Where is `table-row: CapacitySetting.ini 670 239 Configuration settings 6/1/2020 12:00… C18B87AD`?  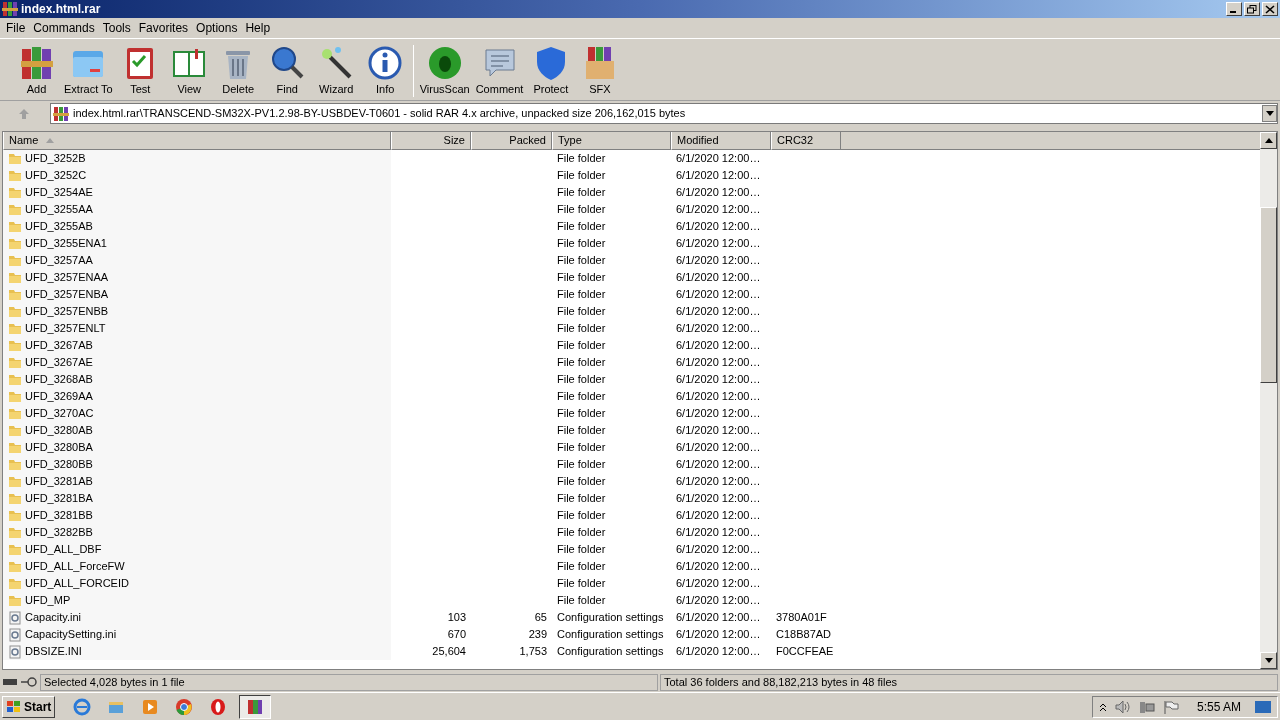 table-row: CapacitySetting.ini 670 239 Configuration settings 6/1/2020 12:00… C18B87AD is located at coordinates (631, 634).